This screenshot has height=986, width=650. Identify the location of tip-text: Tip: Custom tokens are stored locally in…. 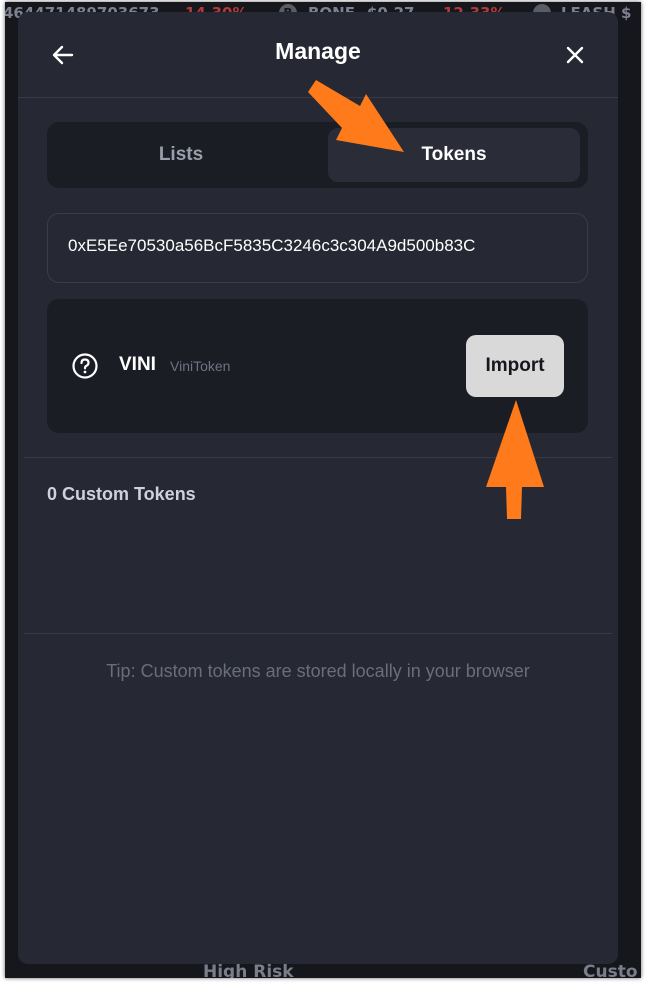
(318, 671).